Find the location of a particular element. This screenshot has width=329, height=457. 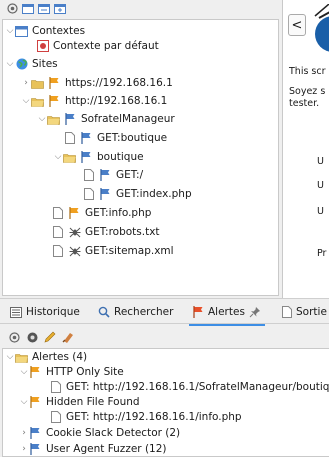

tree-node-site-http: ⌵ http://192.168.16.1 is located at coordinates (94, 101).